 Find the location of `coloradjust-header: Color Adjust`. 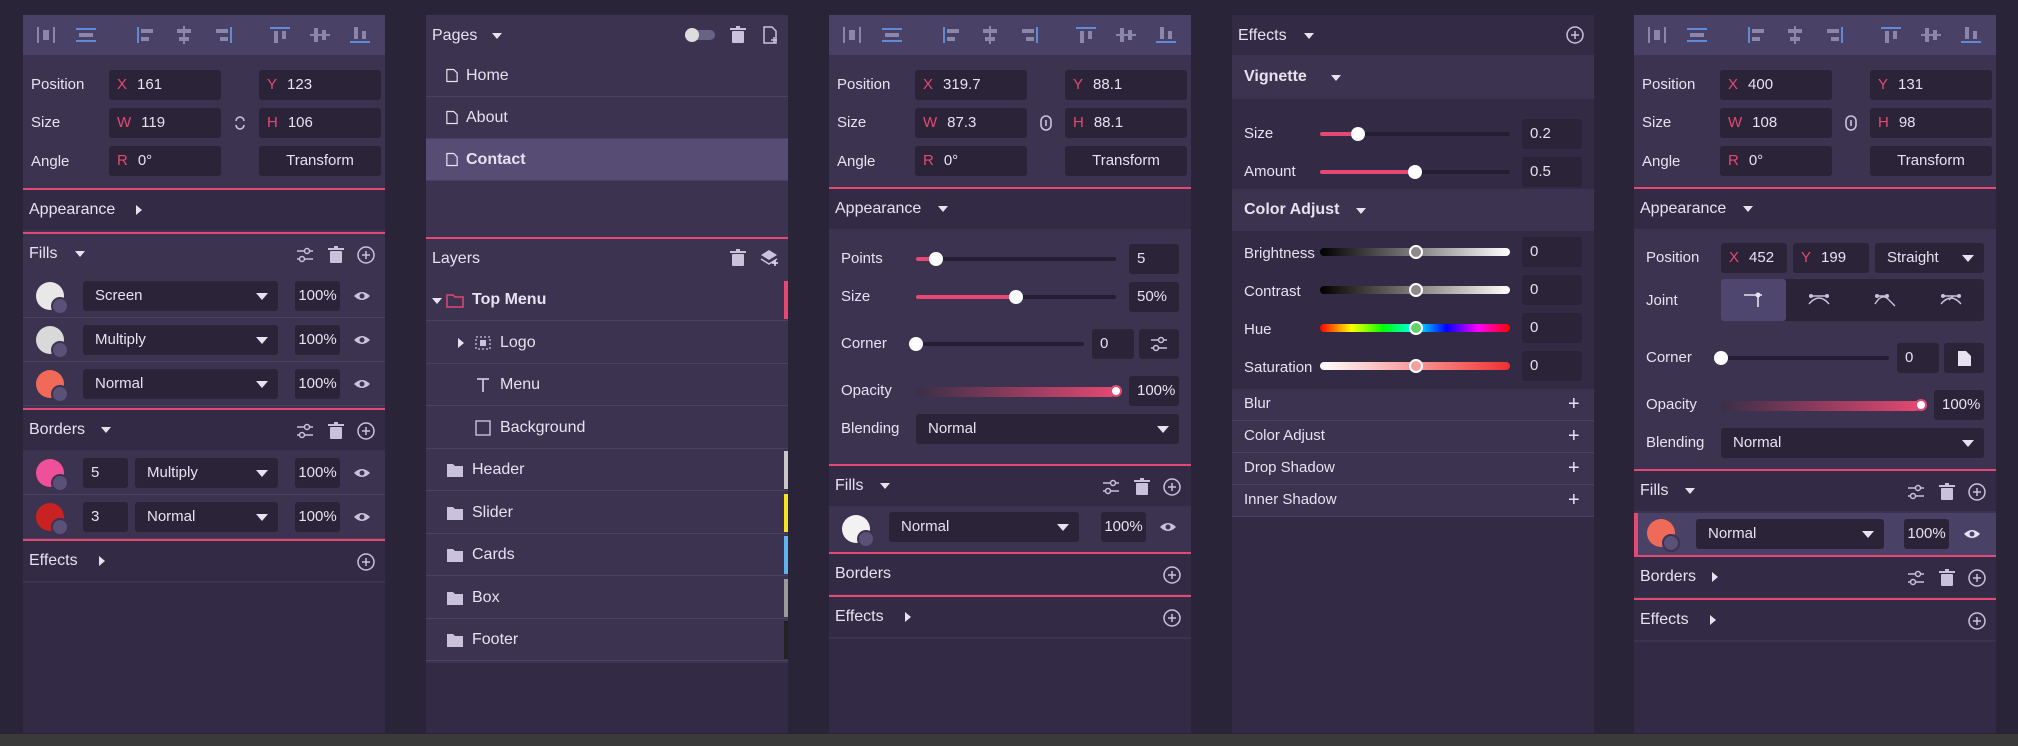

coloradjust-header: Color Adjust is located at coordinates (1413, 210).